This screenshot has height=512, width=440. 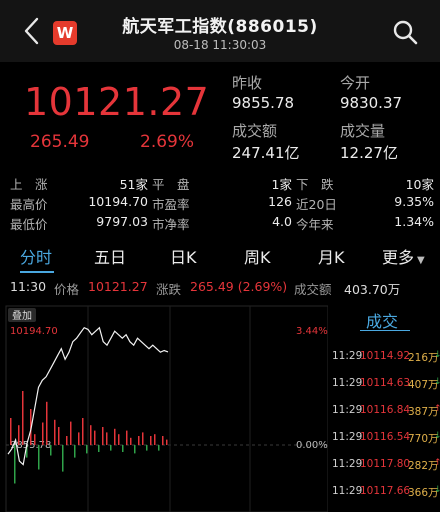 I want to click on pb-value: 4.0, so click(x=282, y=221).